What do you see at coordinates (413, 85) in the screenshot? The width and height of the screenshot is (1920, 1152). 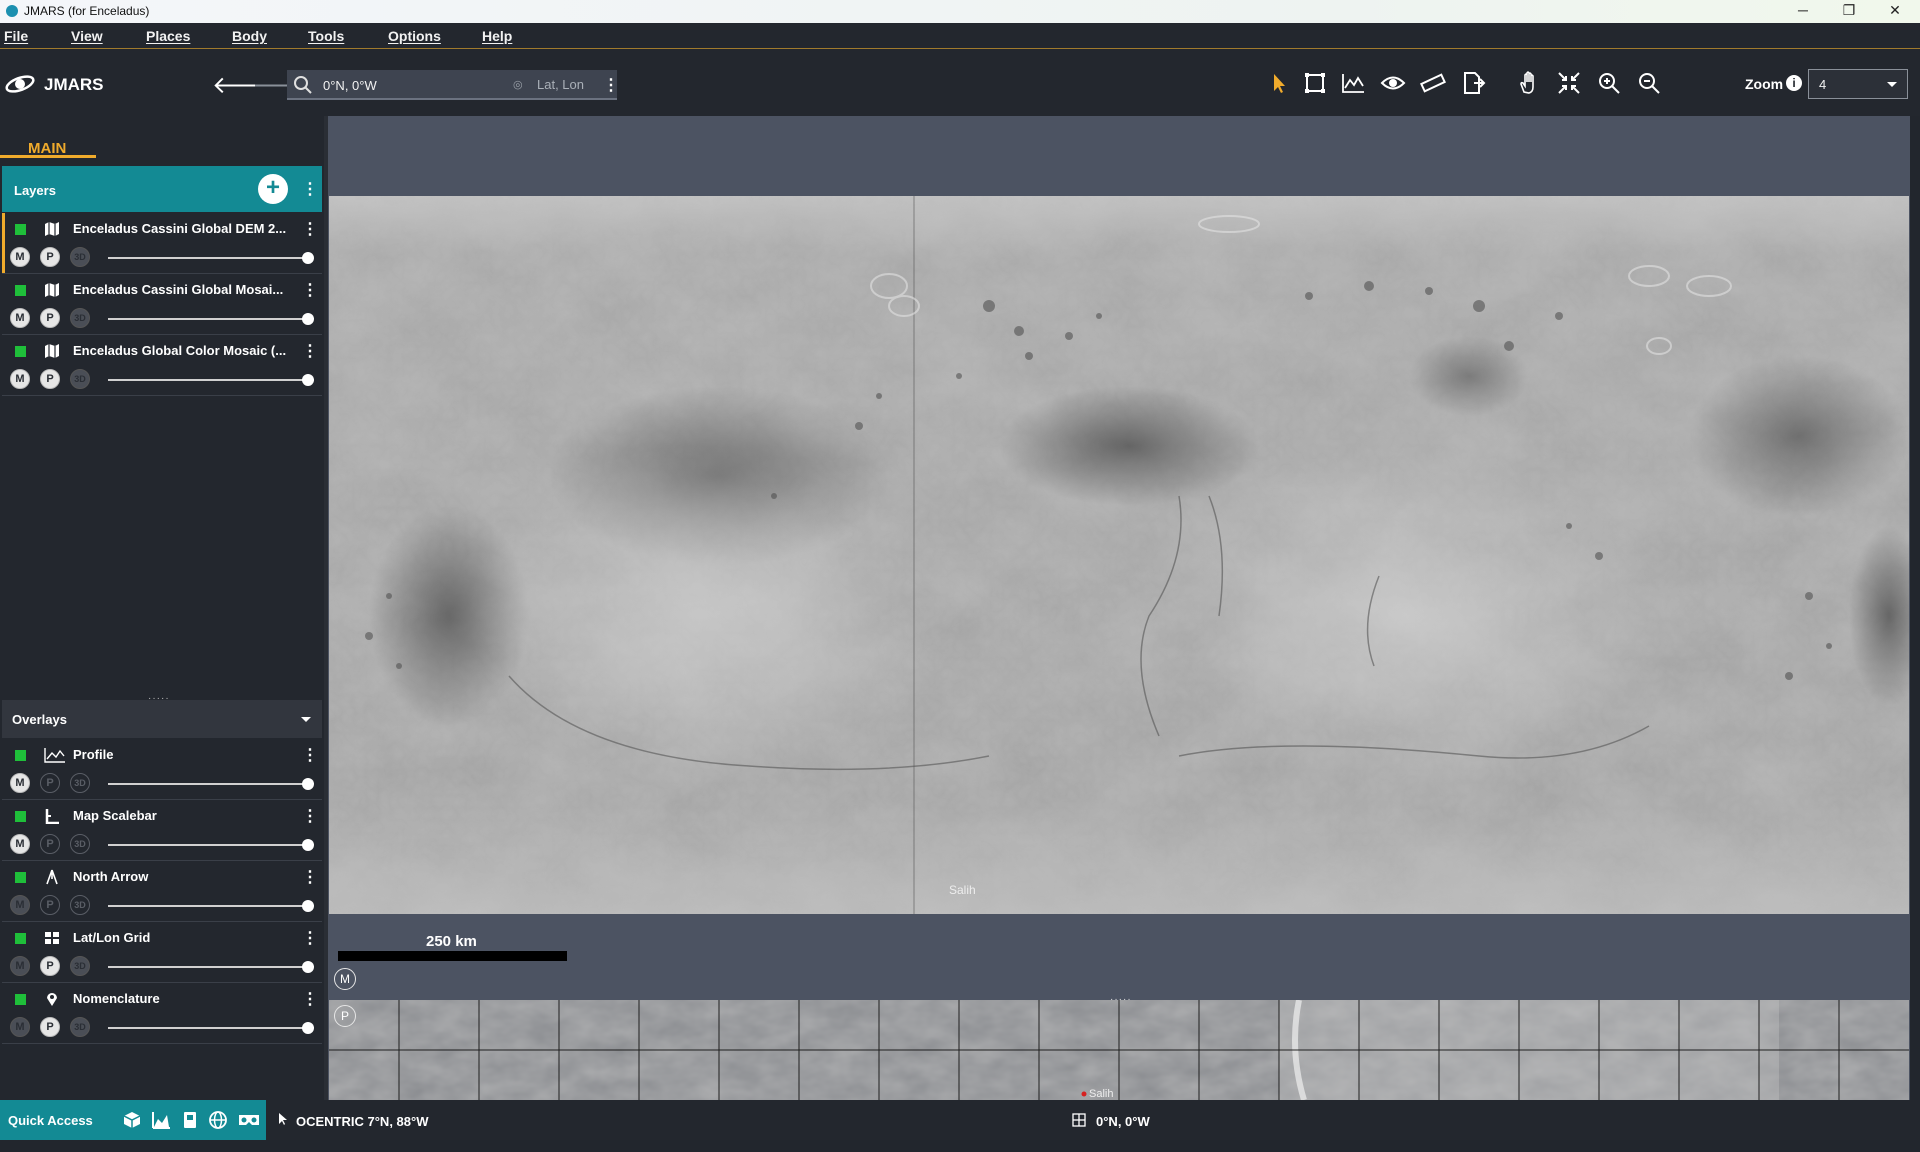 I see `location-input` at bounding box center [413, 85].